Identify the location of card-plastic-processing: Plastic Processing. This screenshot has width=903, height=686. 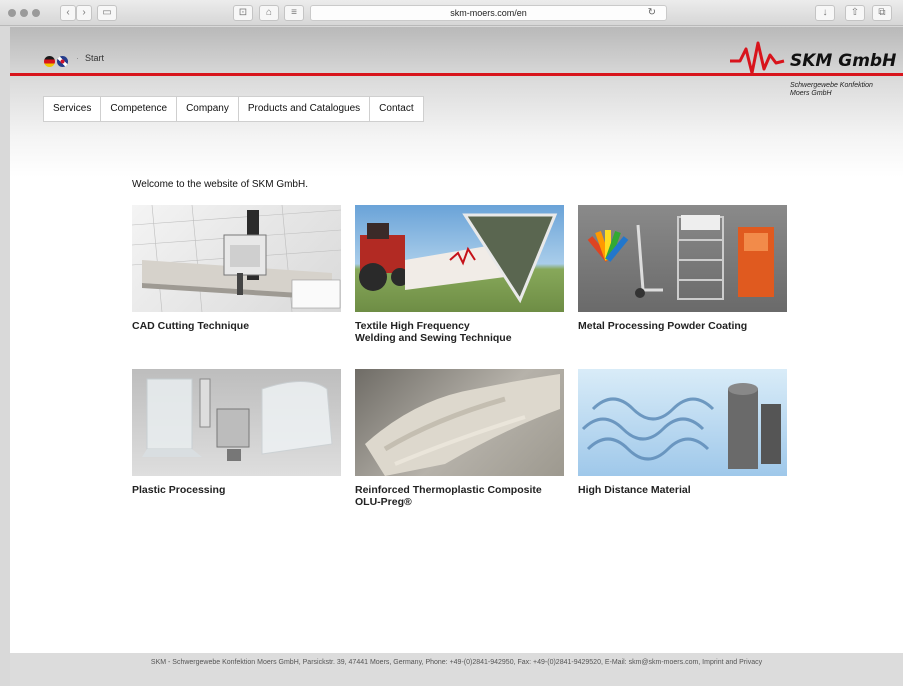
(236, 432).